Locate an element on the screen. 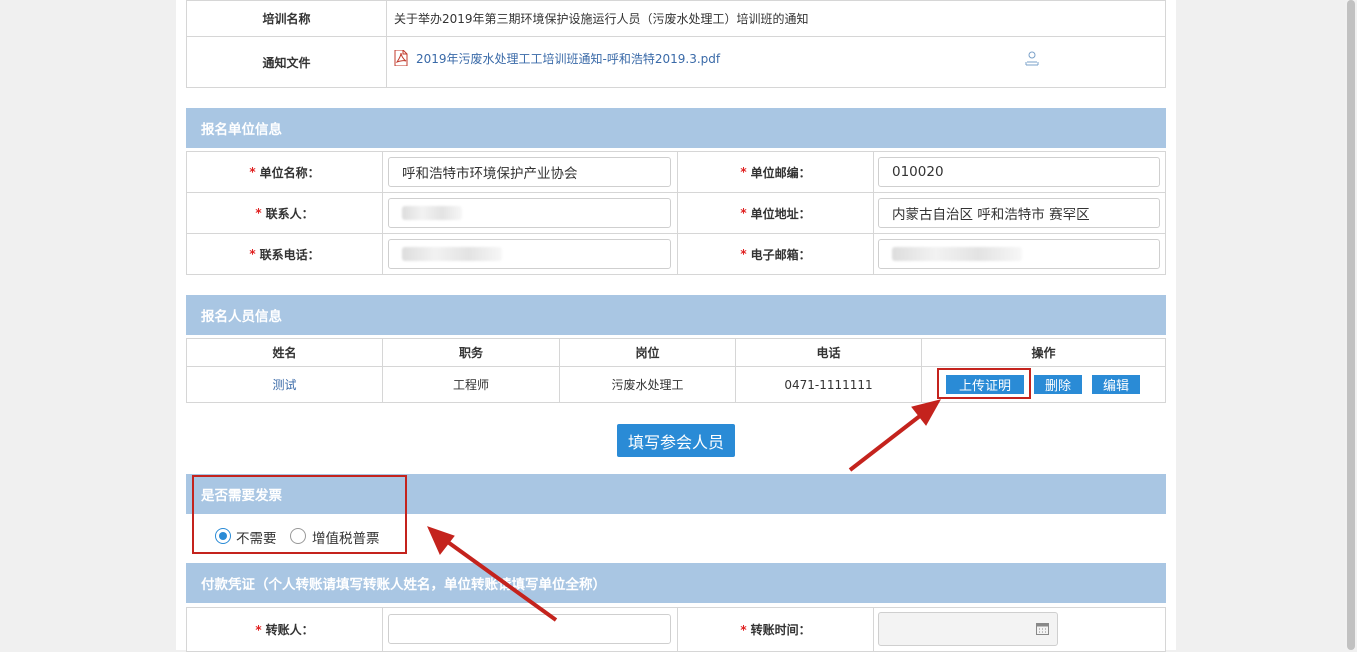  arrow-to-invoice-line is located at coordinates (500, 580).